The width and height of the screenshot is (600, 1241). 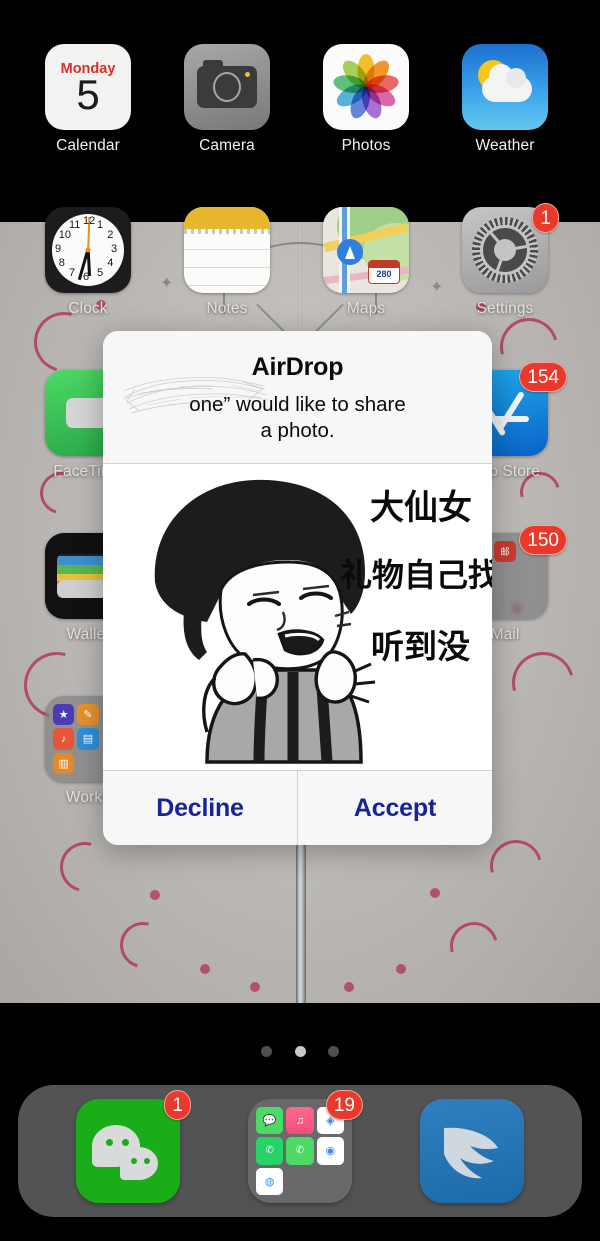 What do you see at coordinates (344, 1105) in the screenshot?
I see `badge-folder: 19` at bounding box center [344, 1105].